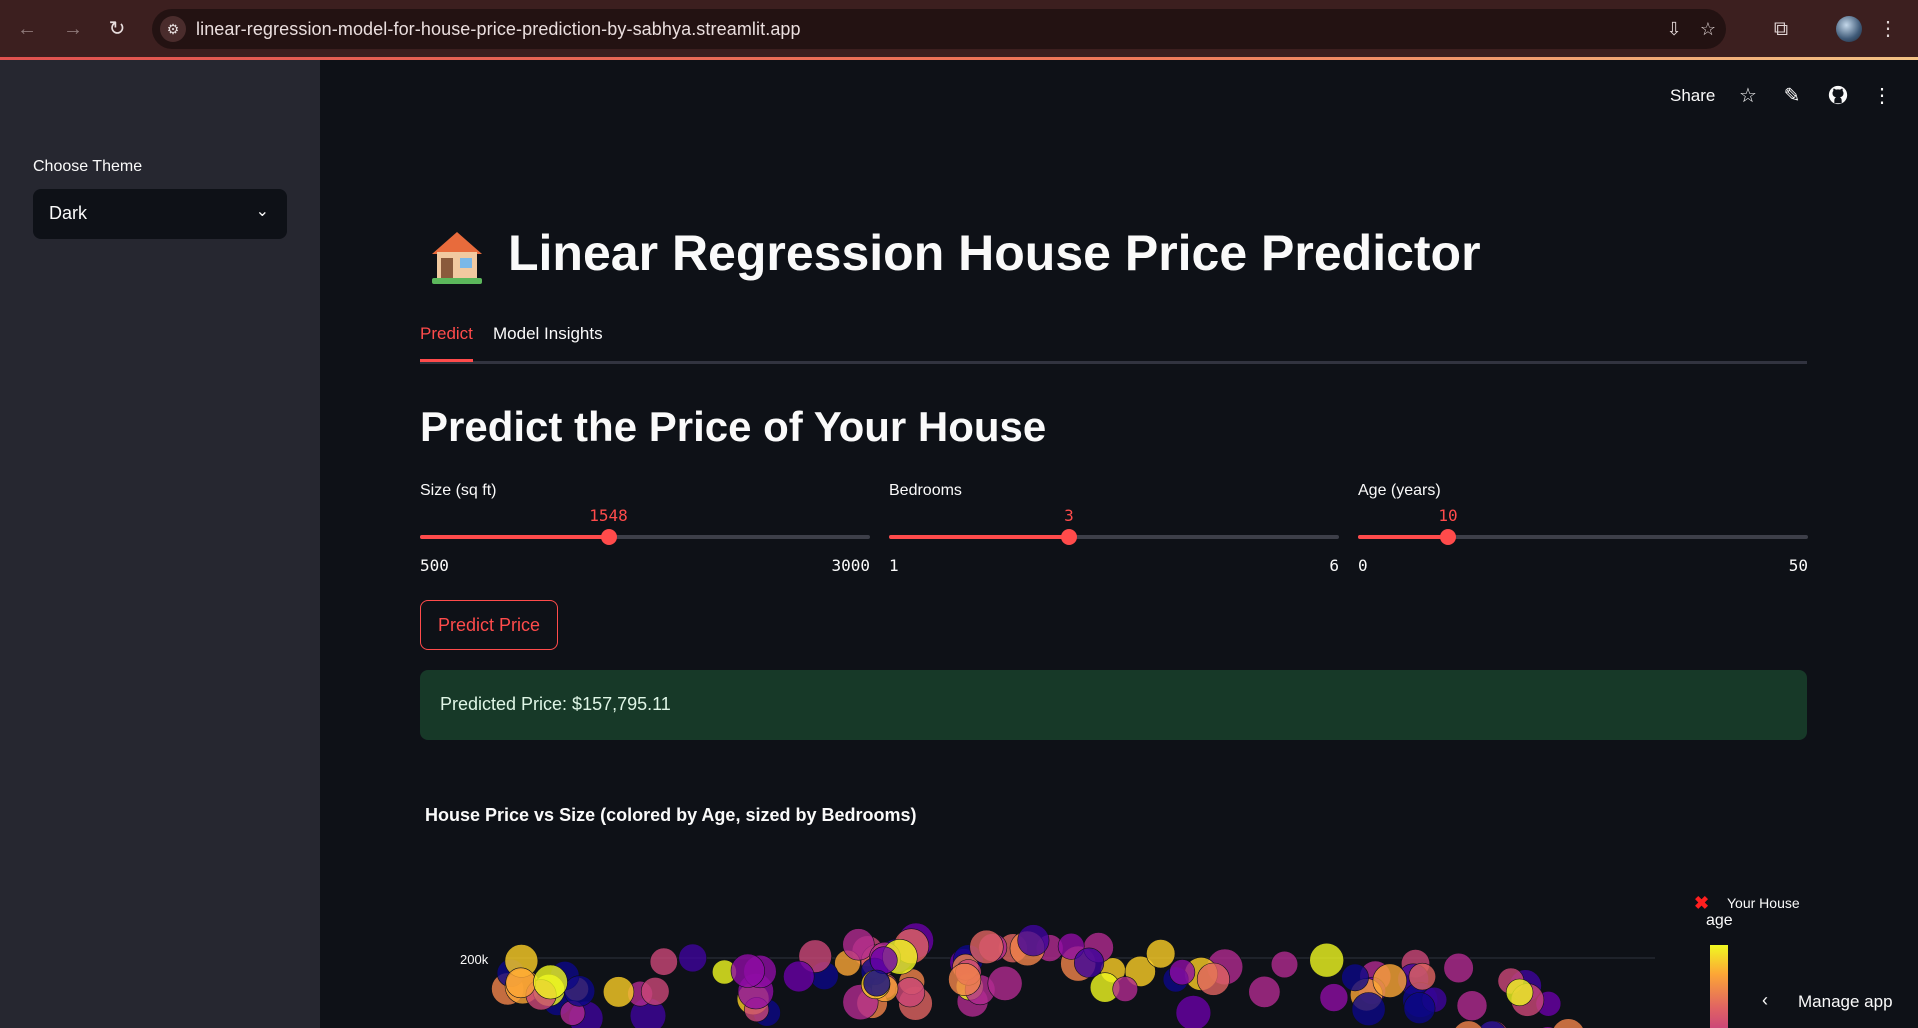  Describe the element at coordinates (1765, 1000) in the screenshot. I see `chevron-left-icon: ‹` at that location.